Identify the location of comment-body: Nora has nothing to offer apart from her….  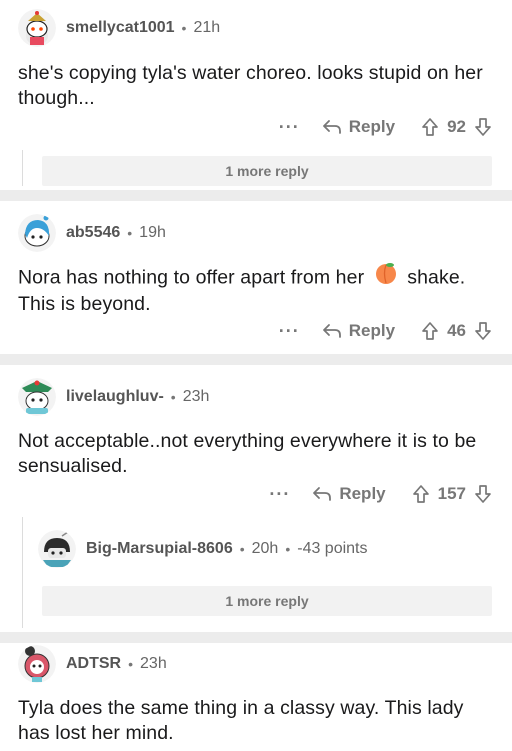
(256, 290).